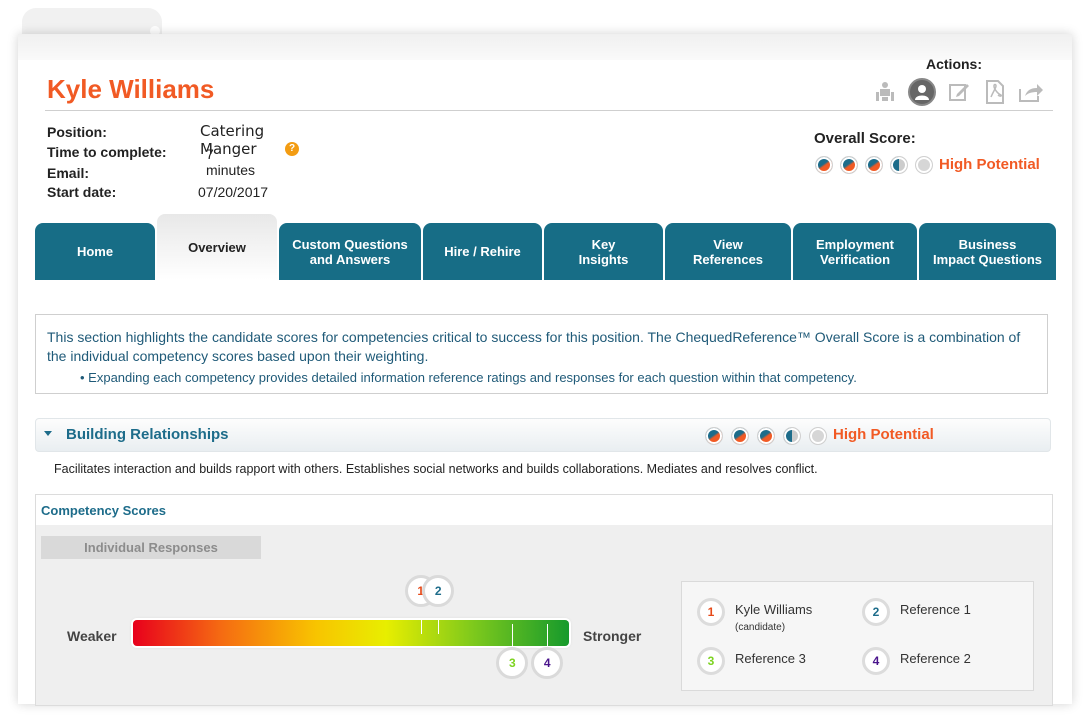 The width and height of the screenshot is (1090, 726). What do you see at coordinates (92, 636) in the screenshot?
I see `weaker-label: Weaker` at bounding box center [92, 636].